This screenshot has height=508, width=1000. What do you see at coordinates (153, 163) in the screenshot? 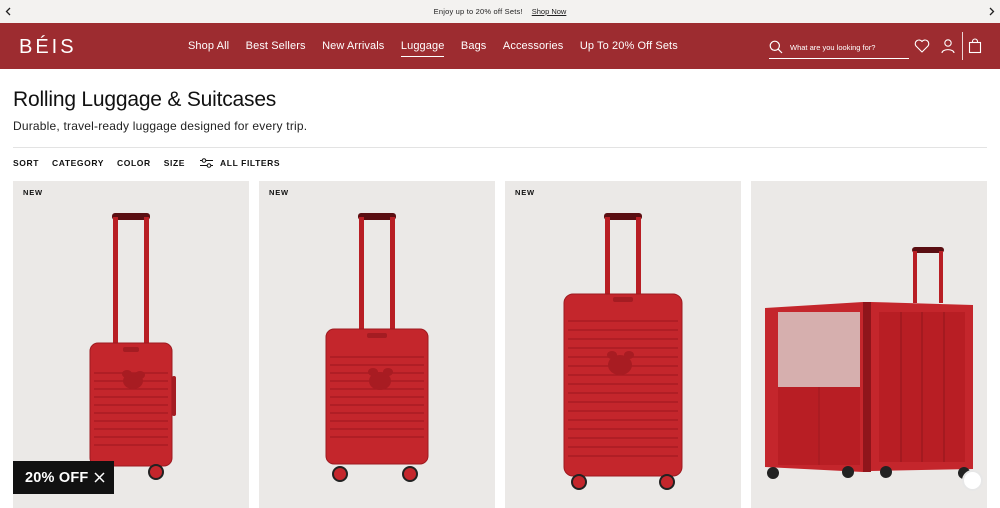
I see `filter-bar: SORT CATEGORY COLOR SIZE ALL FILTERS` at bounding box center [153, 163].